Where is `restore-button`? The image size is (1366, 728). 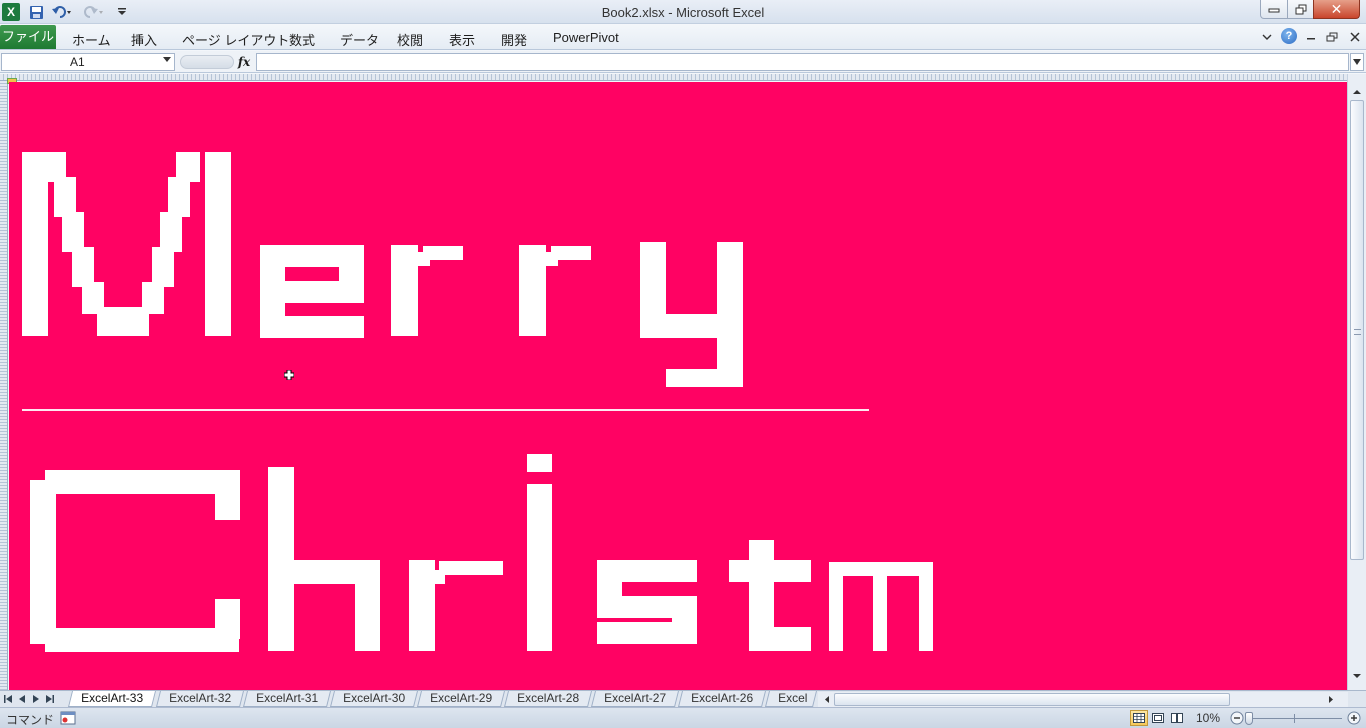
restore-button is located at coordinates (1300, 9).